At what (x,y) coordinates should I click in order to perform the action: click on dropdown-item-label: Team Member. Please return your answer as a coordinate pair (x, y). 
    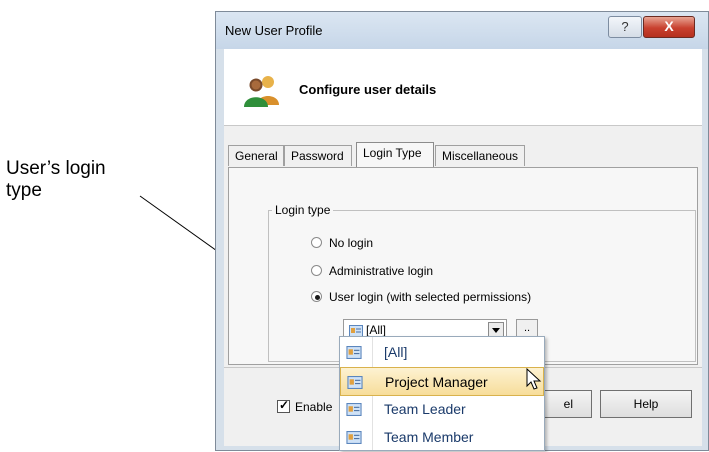
    Looking at the image, I should click on (429, 437).